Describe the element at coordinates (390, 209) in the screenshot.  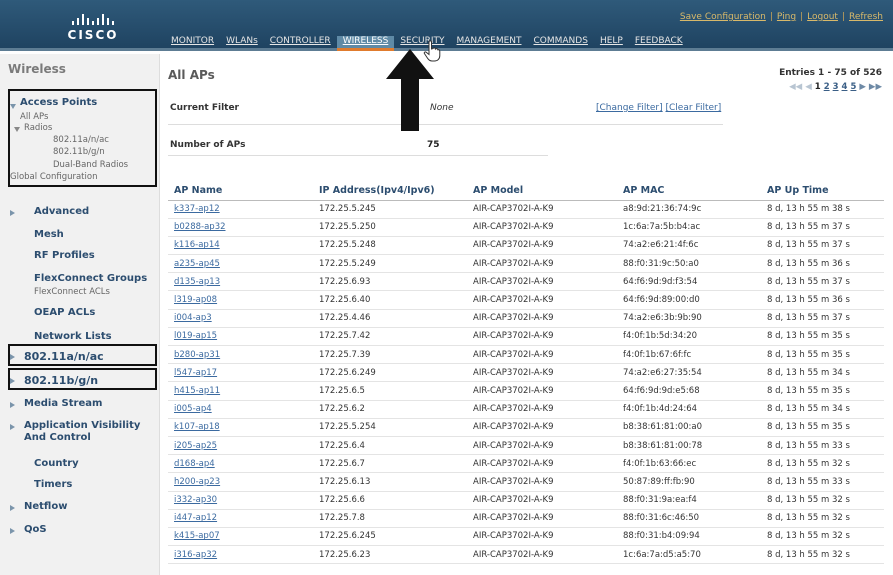
I see `cell-ip-address: 172.25.5.245` at that location.